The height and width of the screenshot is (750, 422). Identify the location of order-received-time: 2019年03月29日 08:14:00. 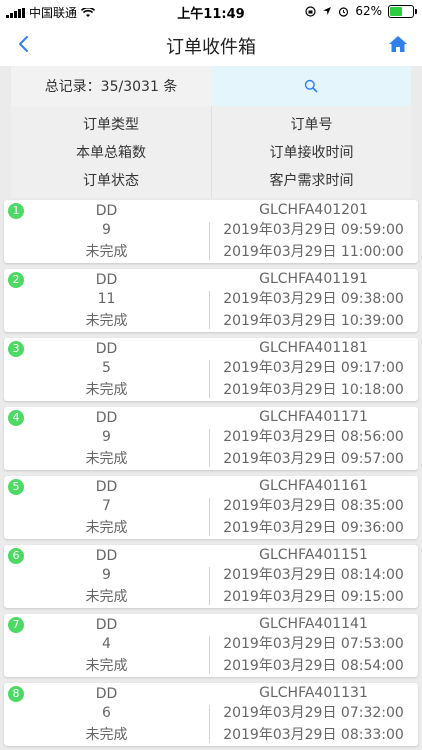
(313, 575).